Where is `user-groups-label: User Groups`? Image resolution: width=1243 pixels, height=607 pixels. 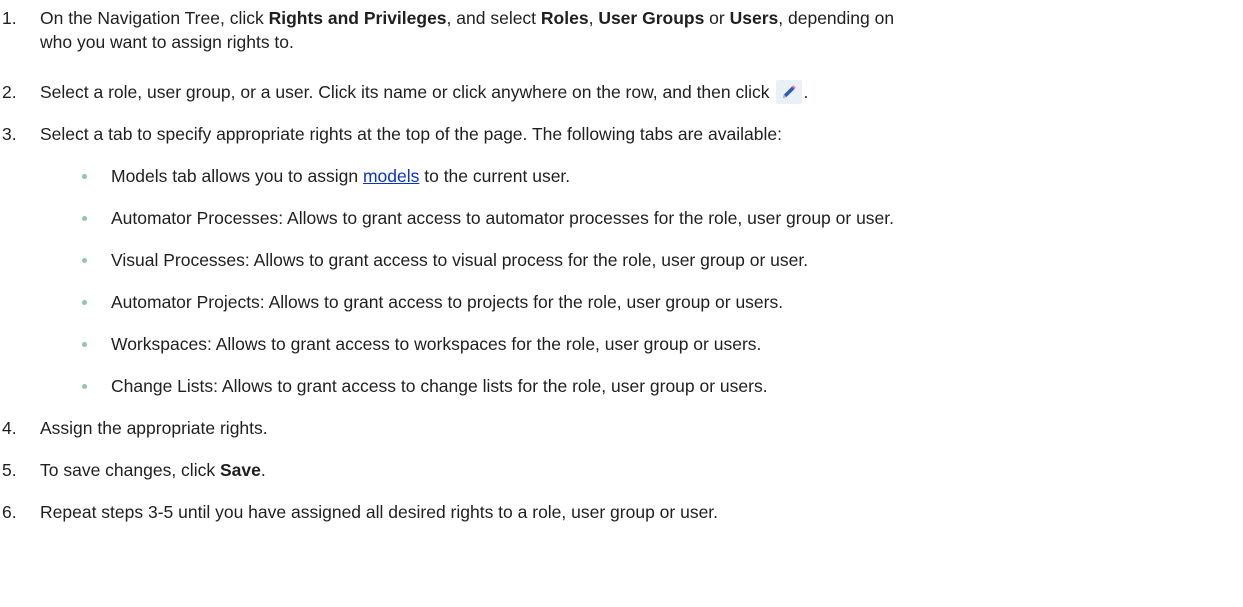 user-groups-label: User Groups is located at coordinates (651, 18).